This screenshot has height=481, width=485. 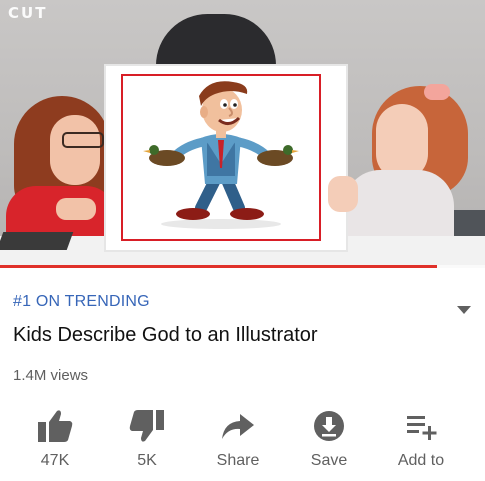 What do you see at coordinates (81, 302) in the screenshot?
I see `trending-badge: #1 ON TRENDING` at bounding box center [81, 302].